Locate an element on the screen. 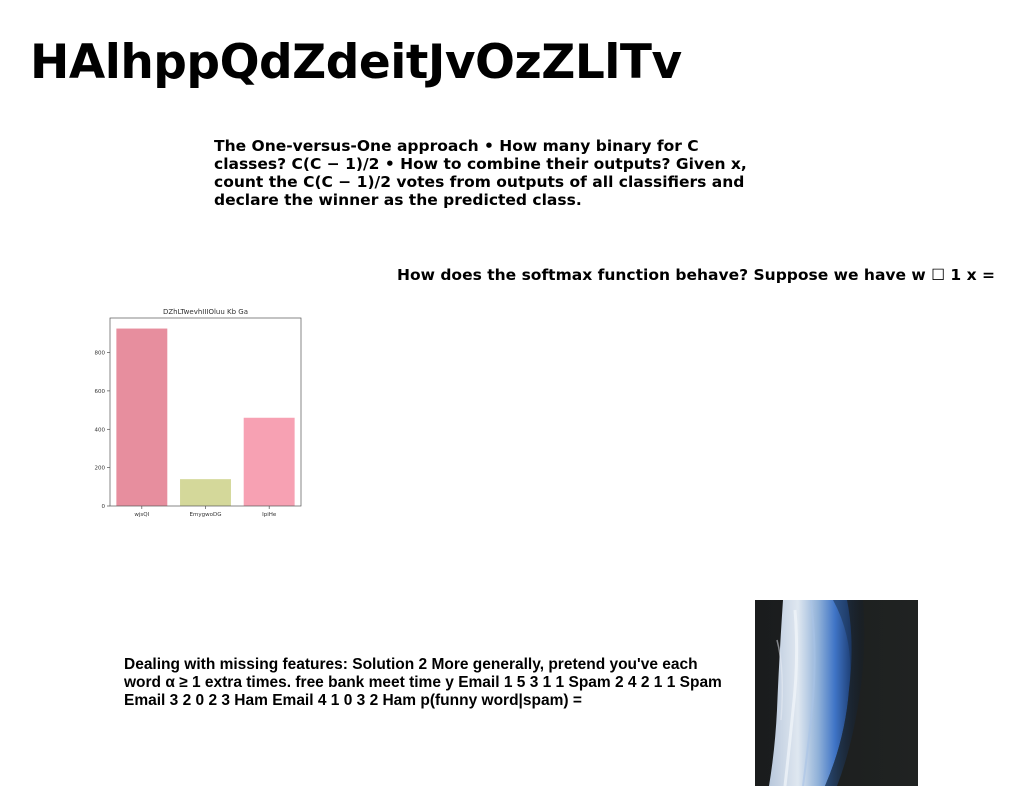 The image size is (1024, 788). x-tick-label: IpiHe is located at coordinates (269, 515).